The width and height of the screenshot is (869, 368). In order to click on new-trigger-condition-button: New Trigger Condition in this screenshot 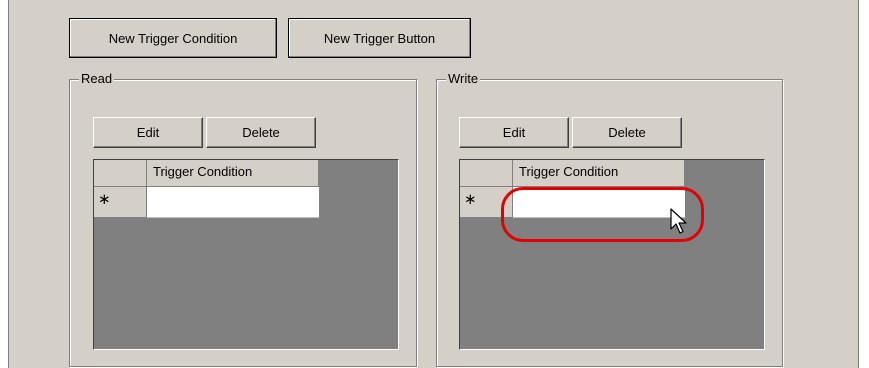, I will do `click(173, 38)`.